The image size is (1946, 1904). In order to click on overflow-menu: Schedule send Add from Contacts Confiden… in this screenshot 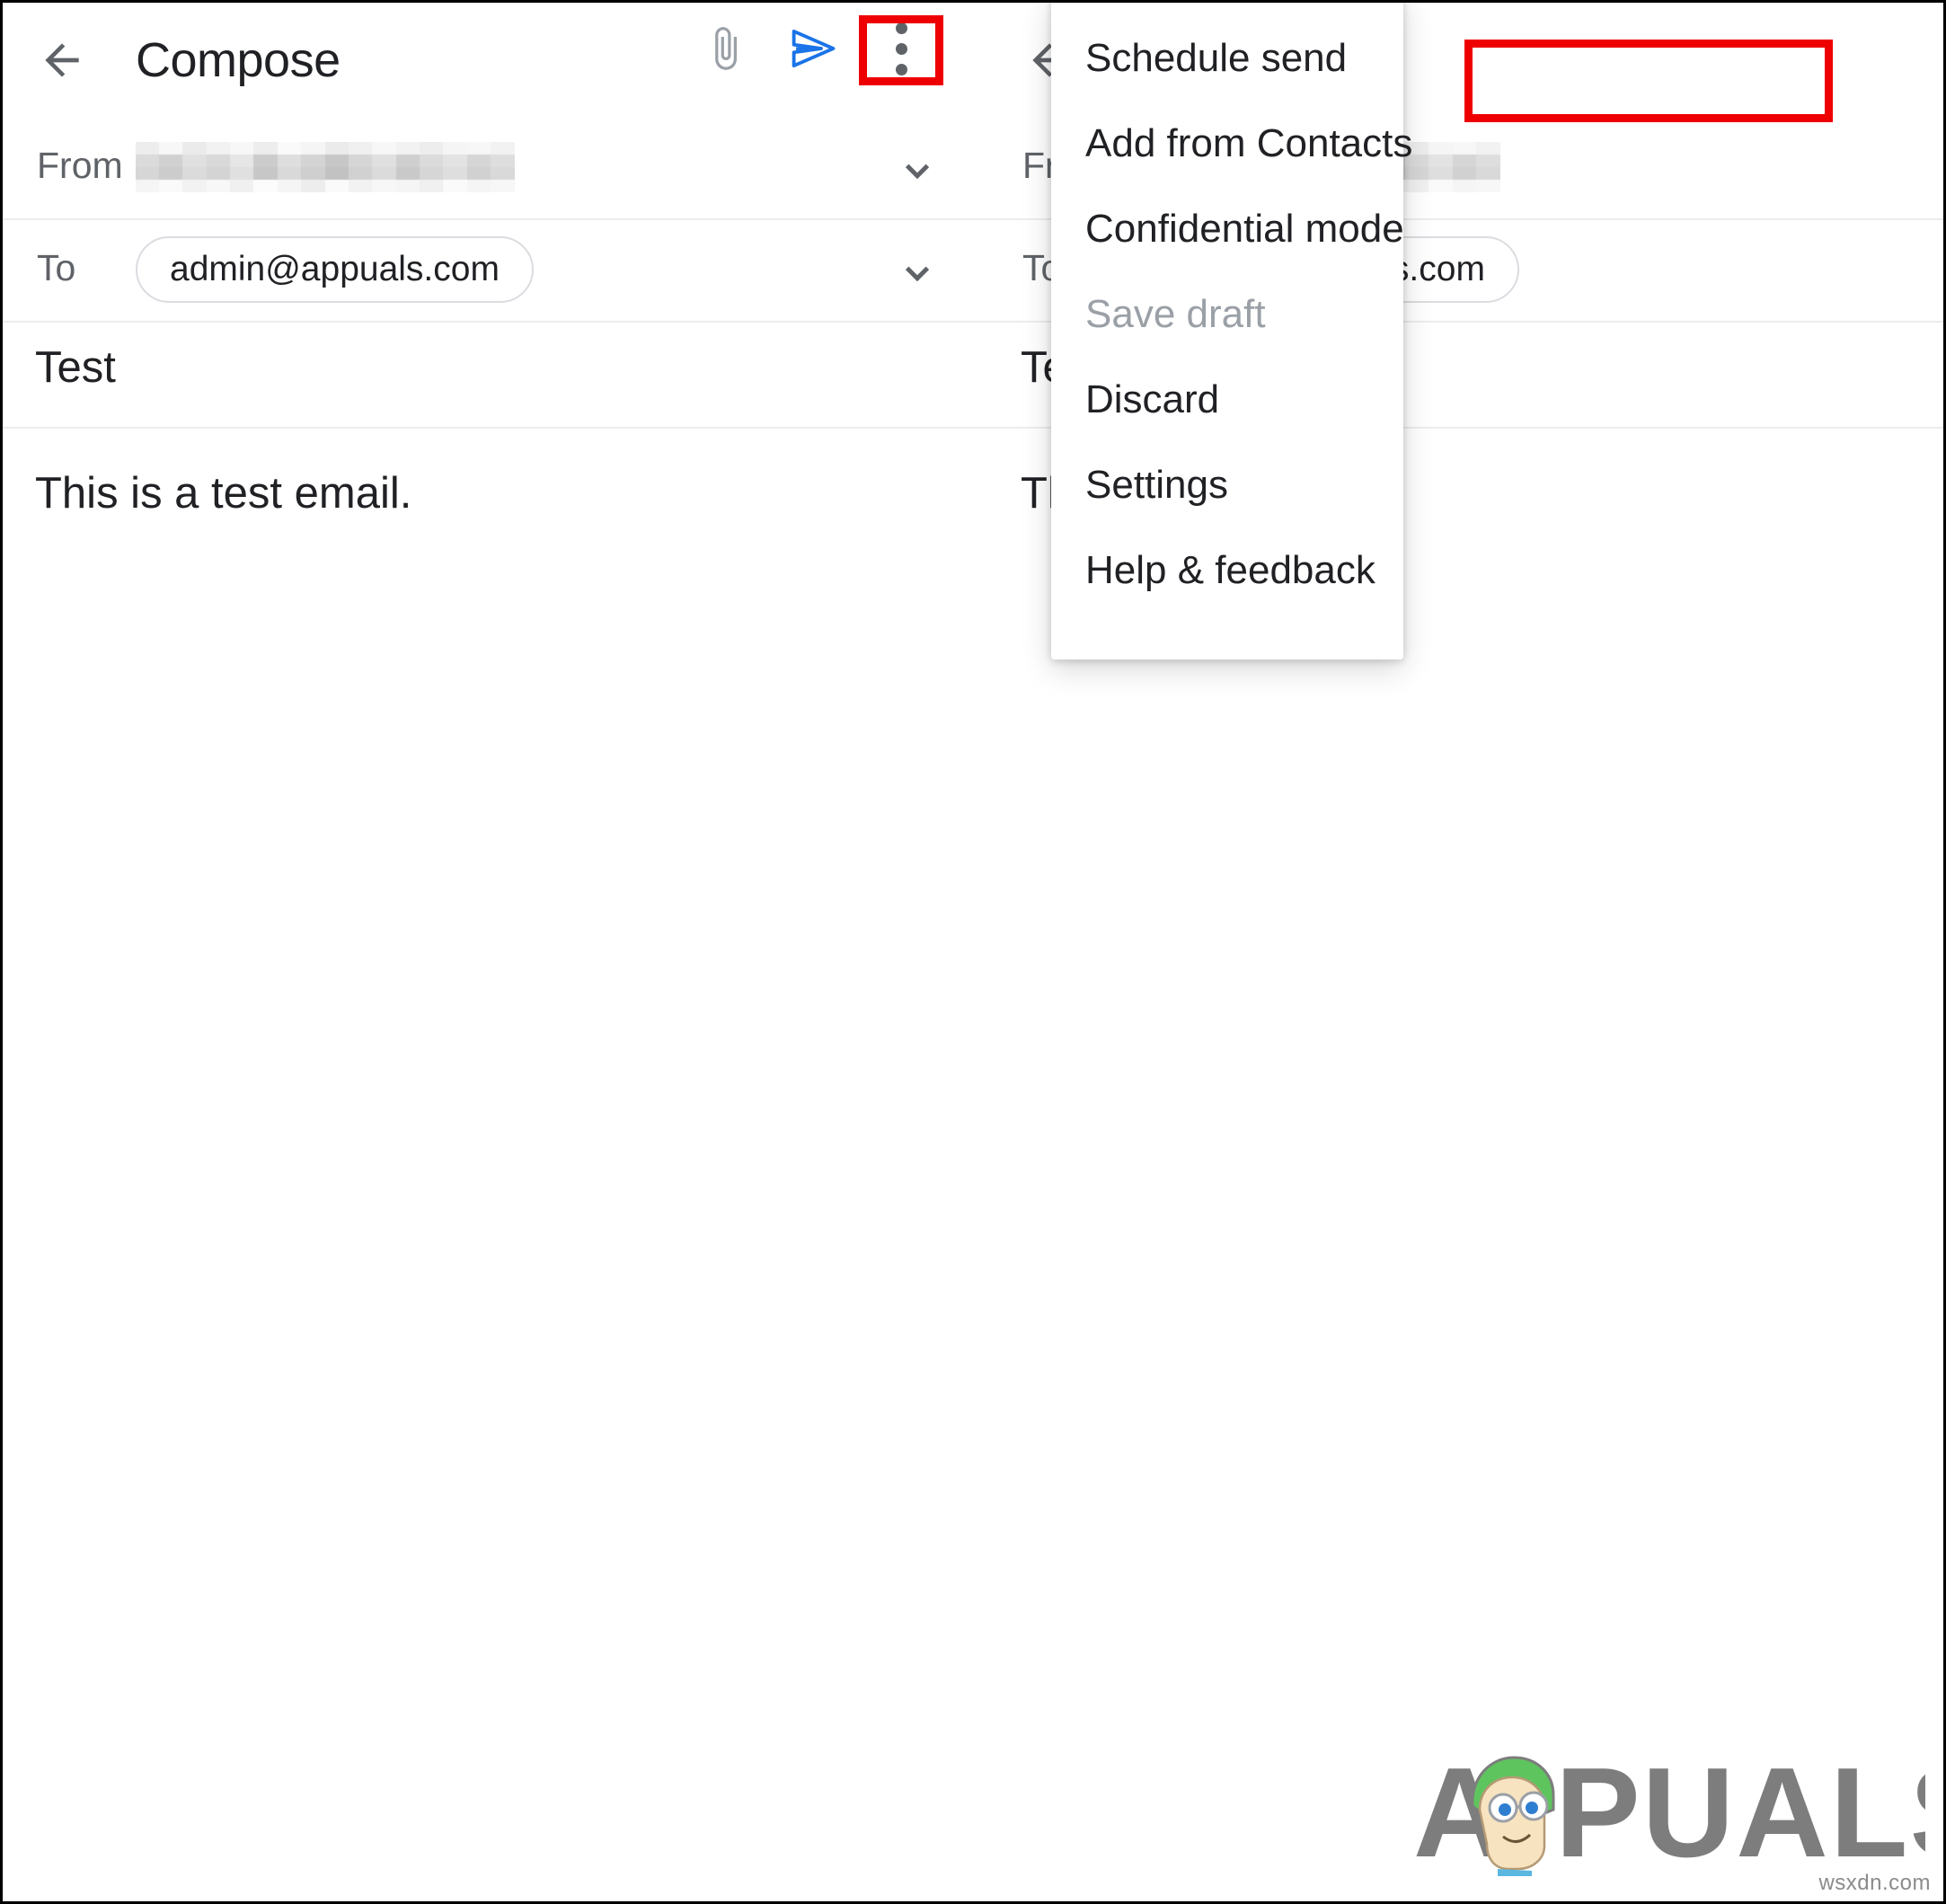, I will do `click(1231, 331)`.